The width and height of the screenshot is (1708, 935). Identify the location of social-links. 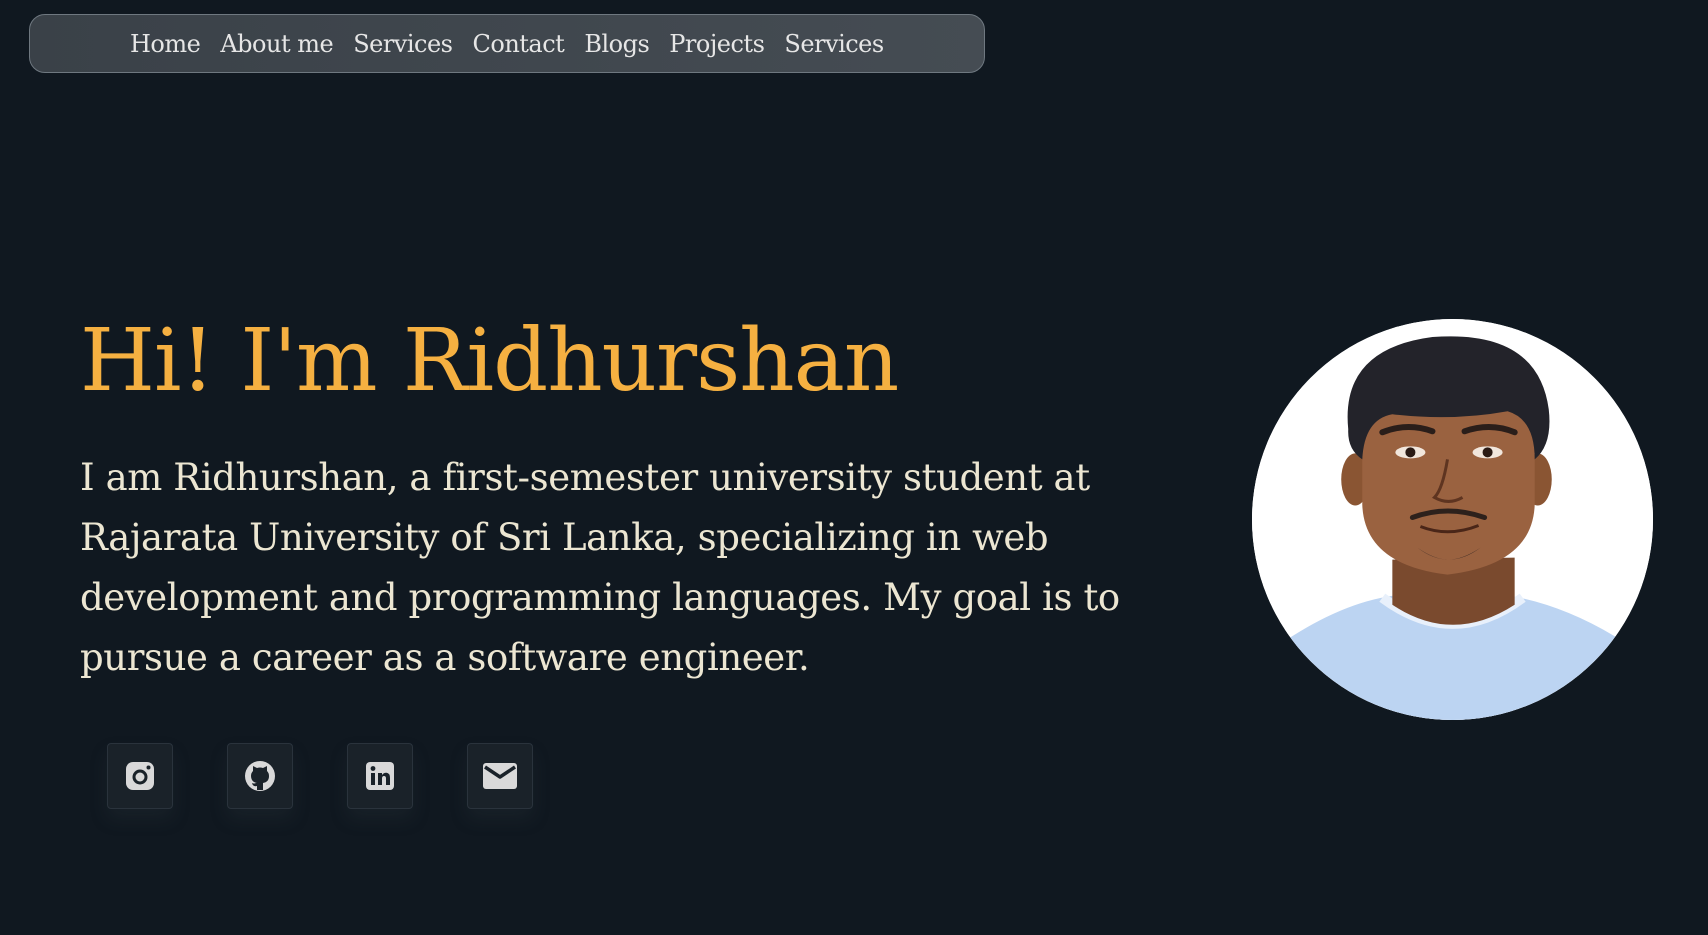
(347, 776).